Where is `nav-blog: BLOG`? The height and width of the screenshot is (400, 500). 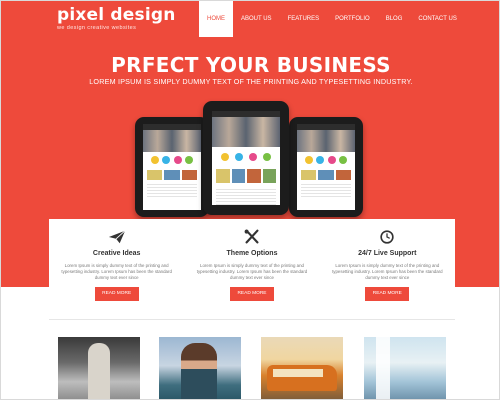
nav-blog: BLOG is located at coordinates (394, 19).